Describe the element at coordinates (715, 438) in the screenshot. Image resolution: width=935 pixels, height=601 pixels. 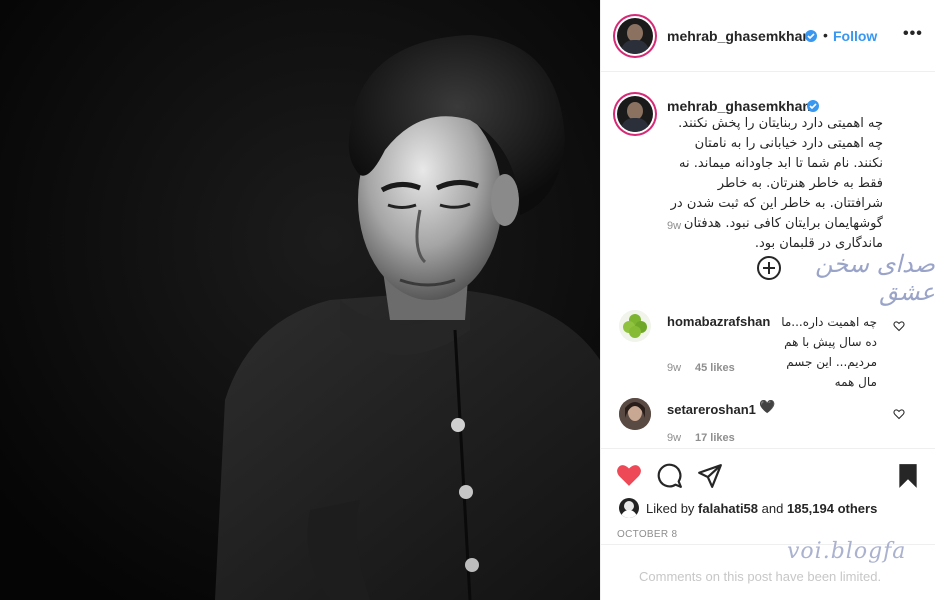
I see `comment-likes: 17 likes` at that location.